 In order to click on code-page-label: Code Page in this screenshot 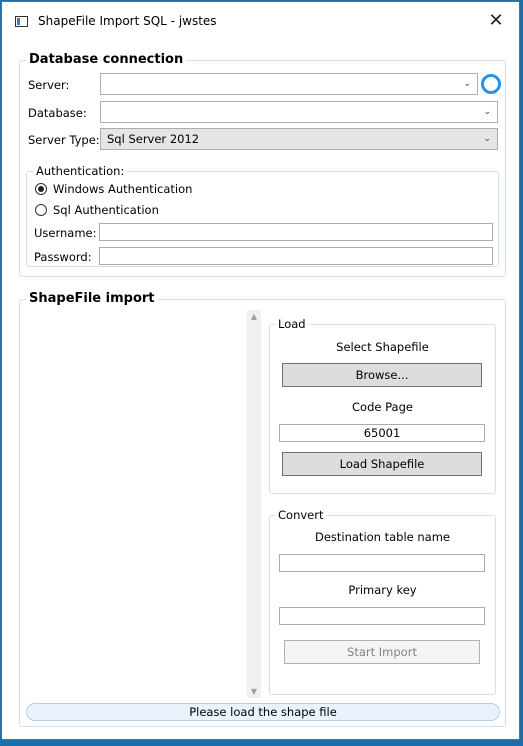, I will do `click(382, 407)`.